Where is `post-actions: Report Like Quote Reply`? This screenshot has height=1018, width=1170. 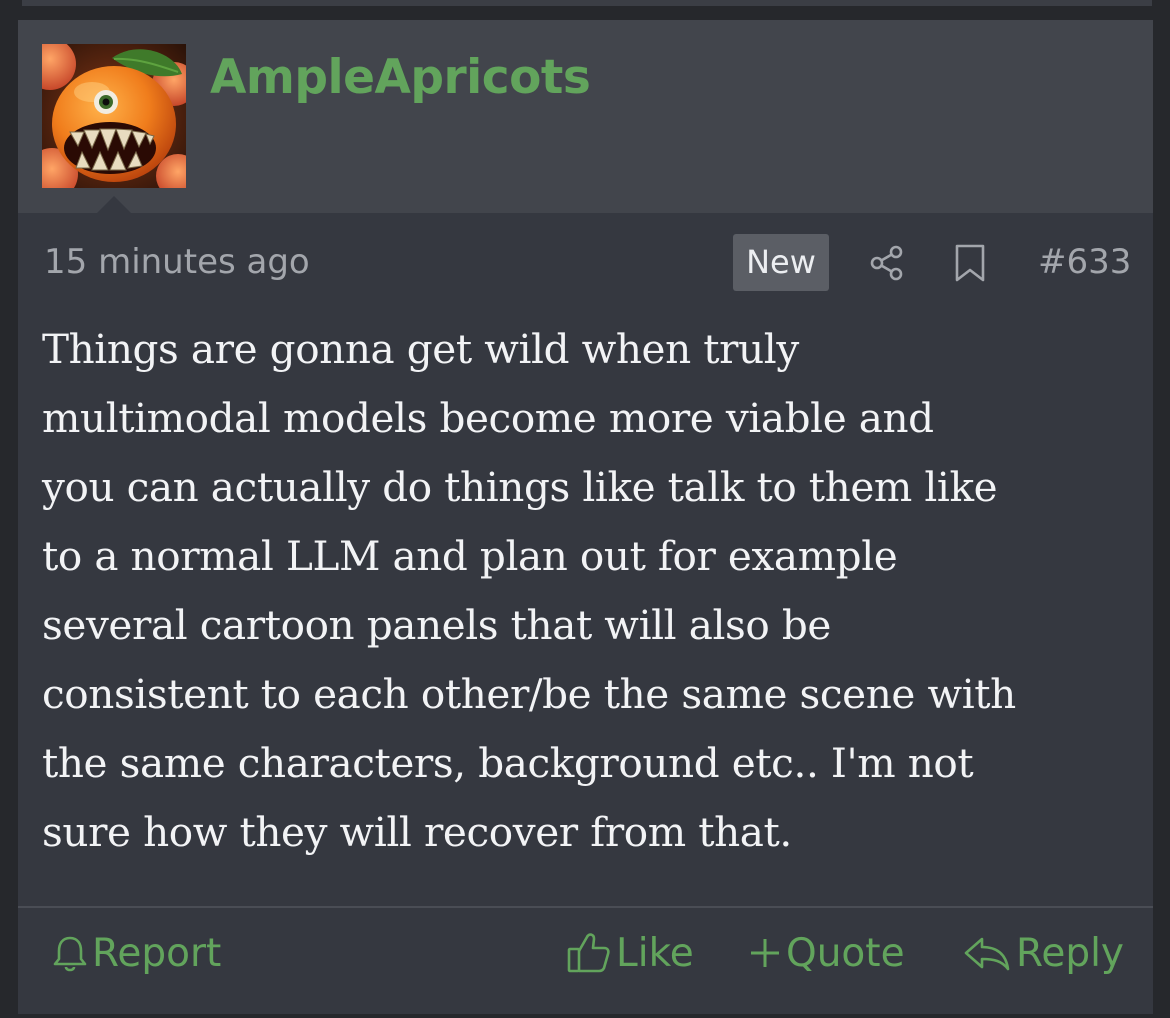
post-actions: Report Like Quote Reply is located at coordinates (585, 961).